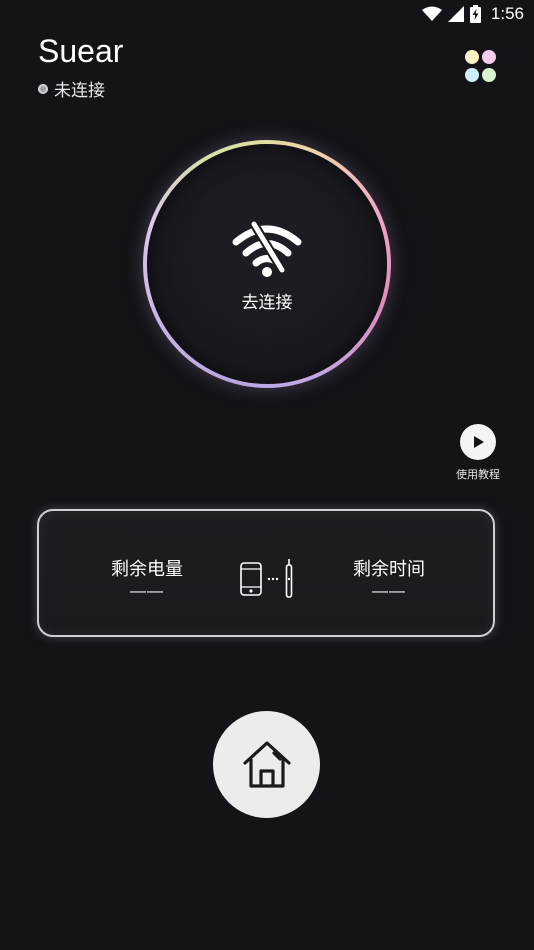 This screenshot has width=534, height=950. Describe the element at coordinates (43, 88) in the screenshot. I see `status-dot-icon` at that location.